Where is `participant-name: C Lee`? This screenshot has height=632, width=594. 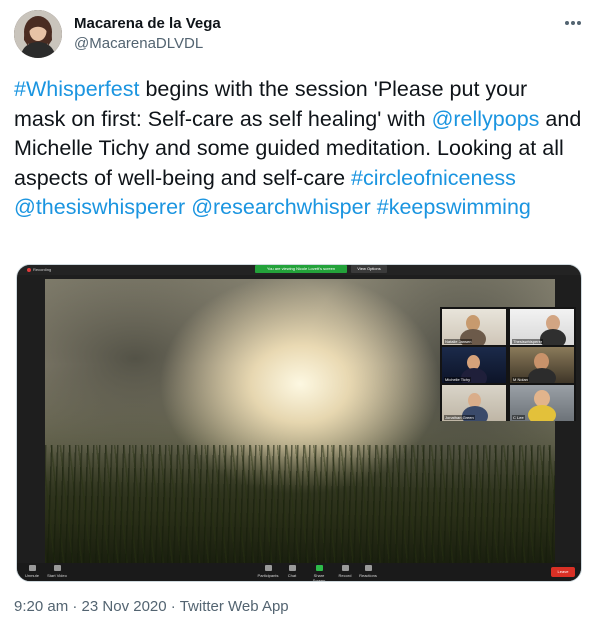
participant-name: C Lee is located at coordinates (518, 417).